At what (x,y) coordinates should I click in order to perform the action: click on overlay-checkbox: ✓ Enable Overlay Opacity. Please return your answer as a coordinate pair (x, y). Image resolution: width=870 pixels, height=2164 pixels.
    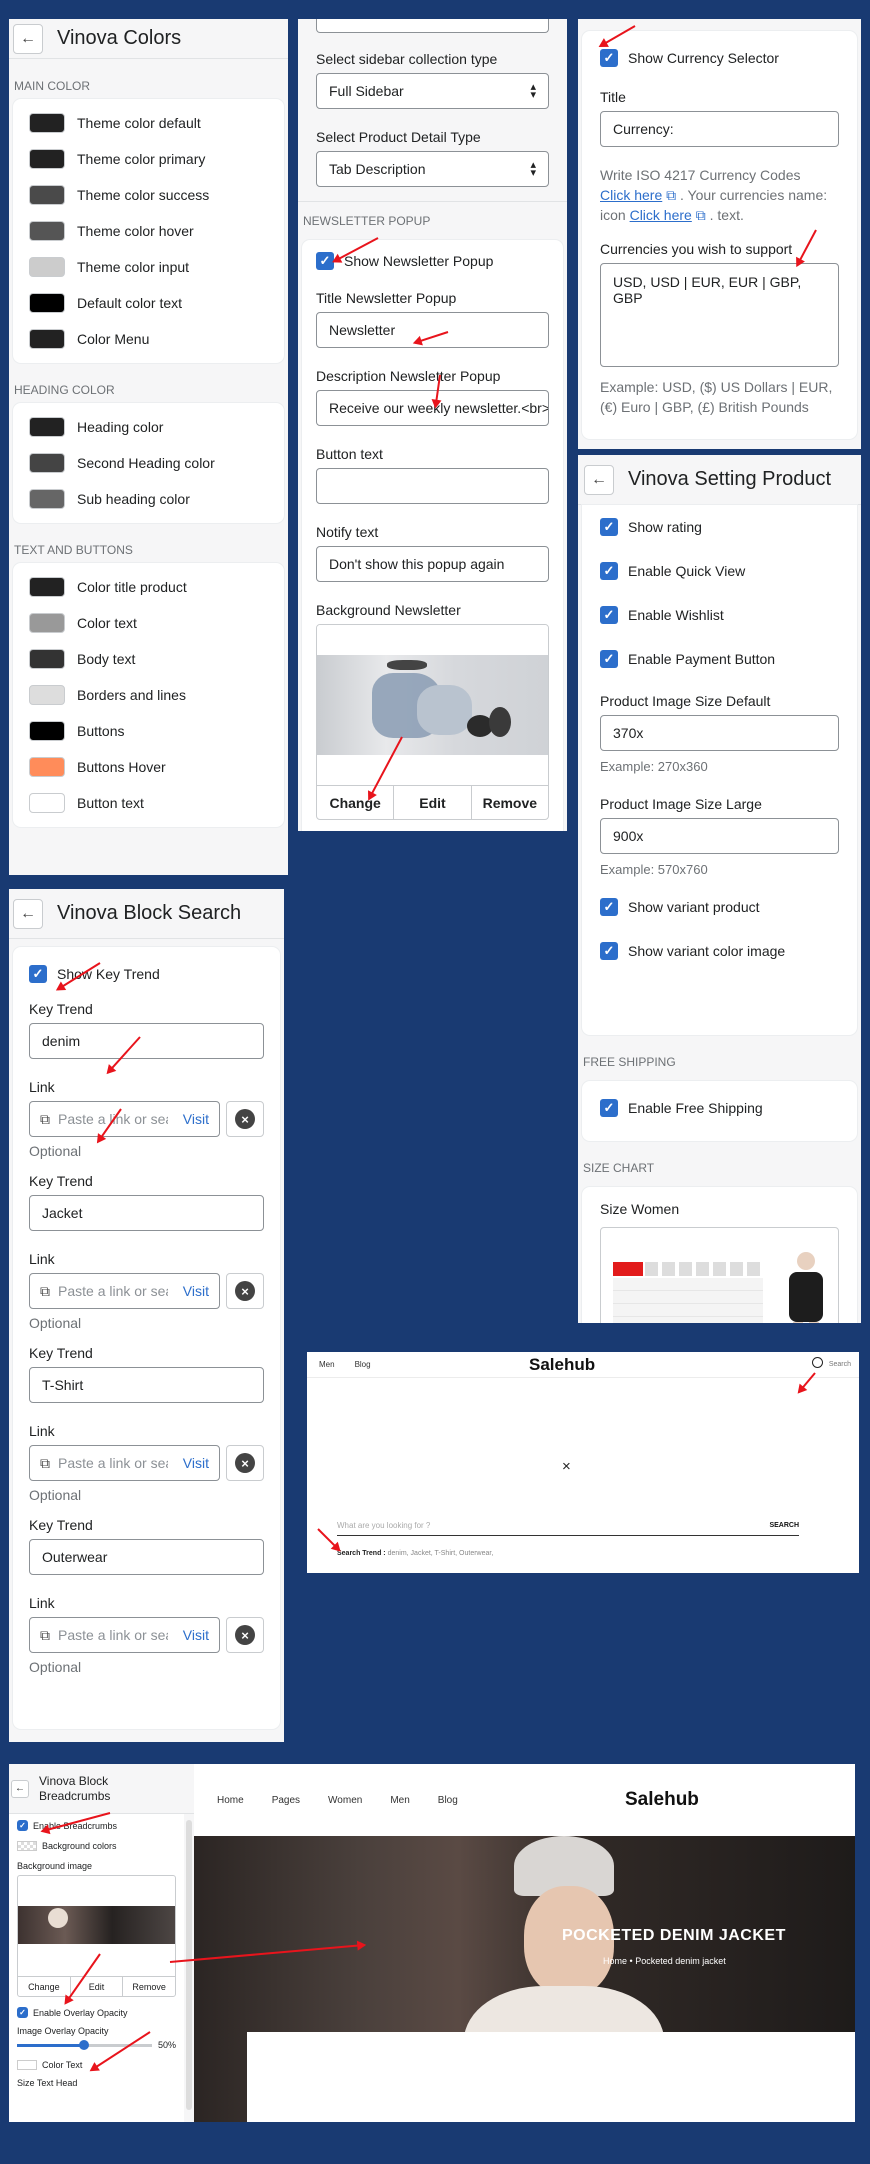
    Looking at the image, I should click on (96, 2012).